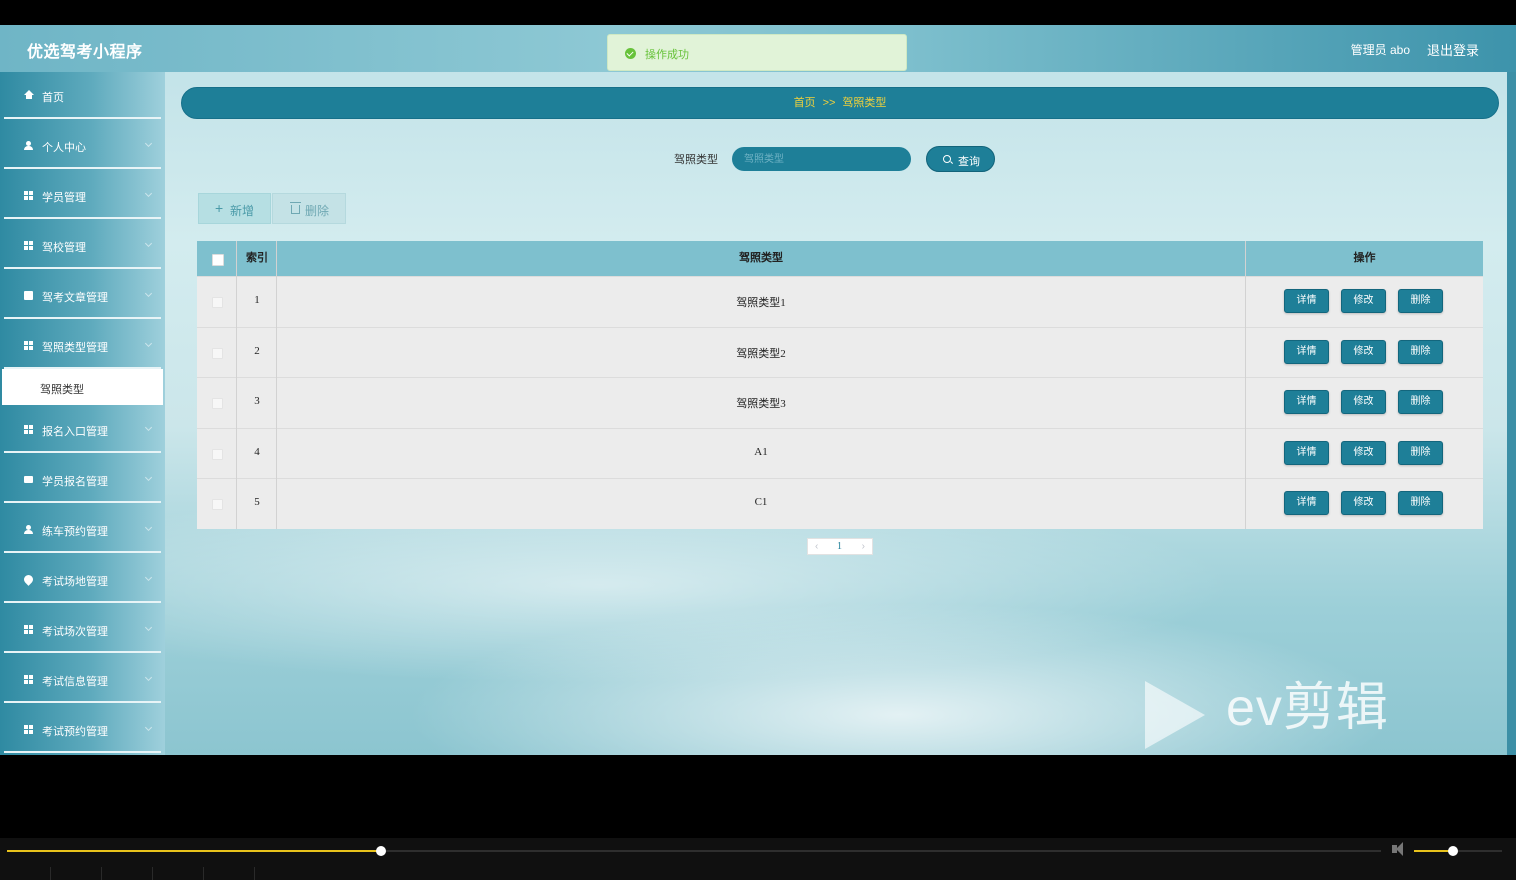 This screenshot has width=1516, height=880. I want to click on delete-button: 删除, so click(309, 208).